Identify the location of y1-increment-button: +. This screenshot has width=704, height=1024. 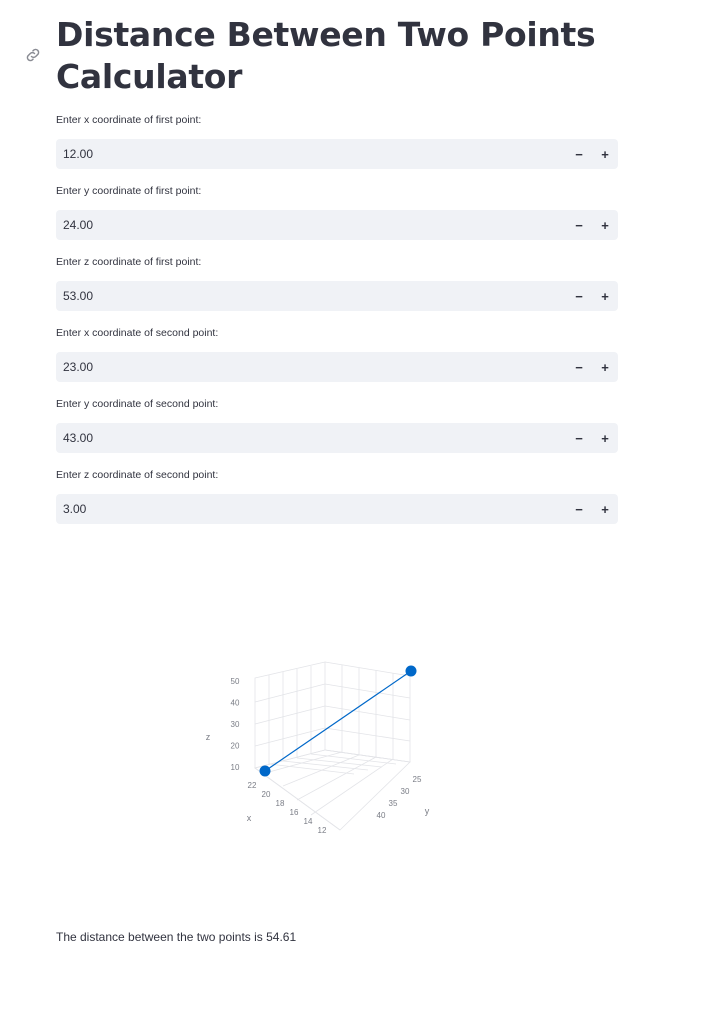
(605, 225).